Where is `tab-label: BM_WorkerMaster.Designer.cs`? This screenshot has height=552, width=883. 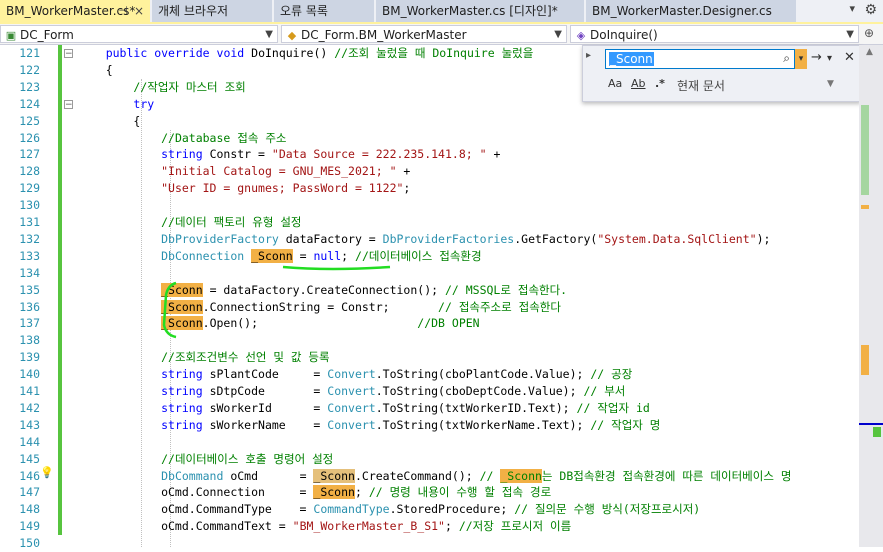 tab-label: BM_WorkerMaster.Designer.cs is located at coordinates (682, 11).